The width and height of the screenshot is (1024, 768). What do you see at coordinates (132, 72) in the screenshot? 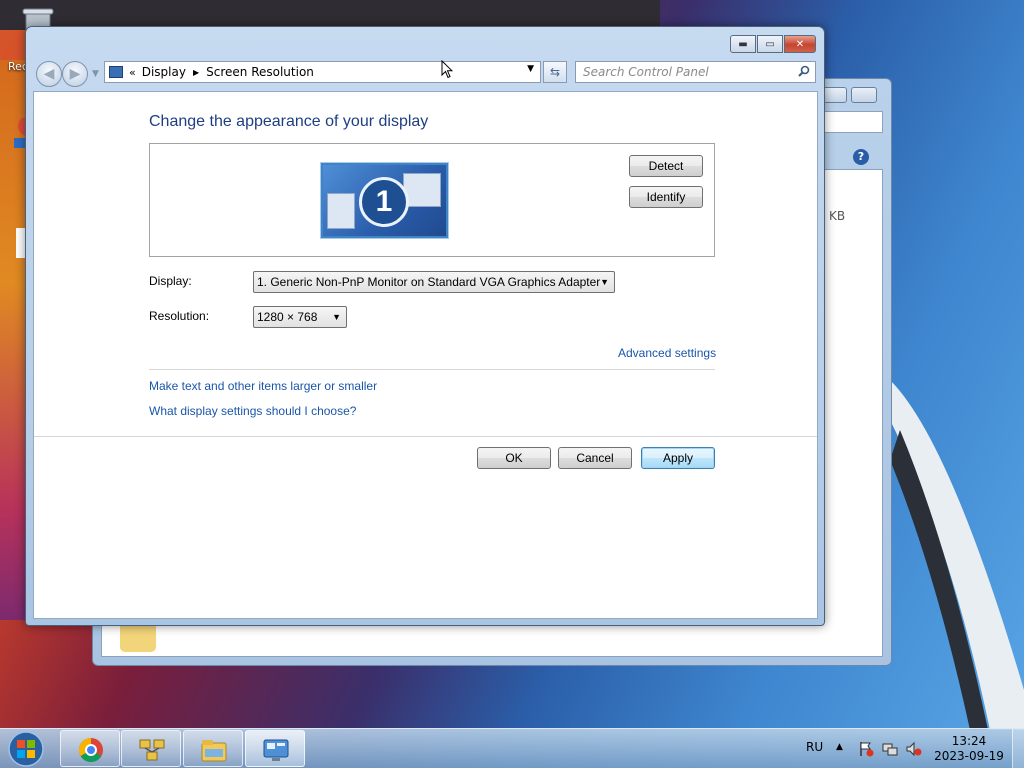
I see `breadcrumb-overflow-icon: «` at bounding box center [132, 72].